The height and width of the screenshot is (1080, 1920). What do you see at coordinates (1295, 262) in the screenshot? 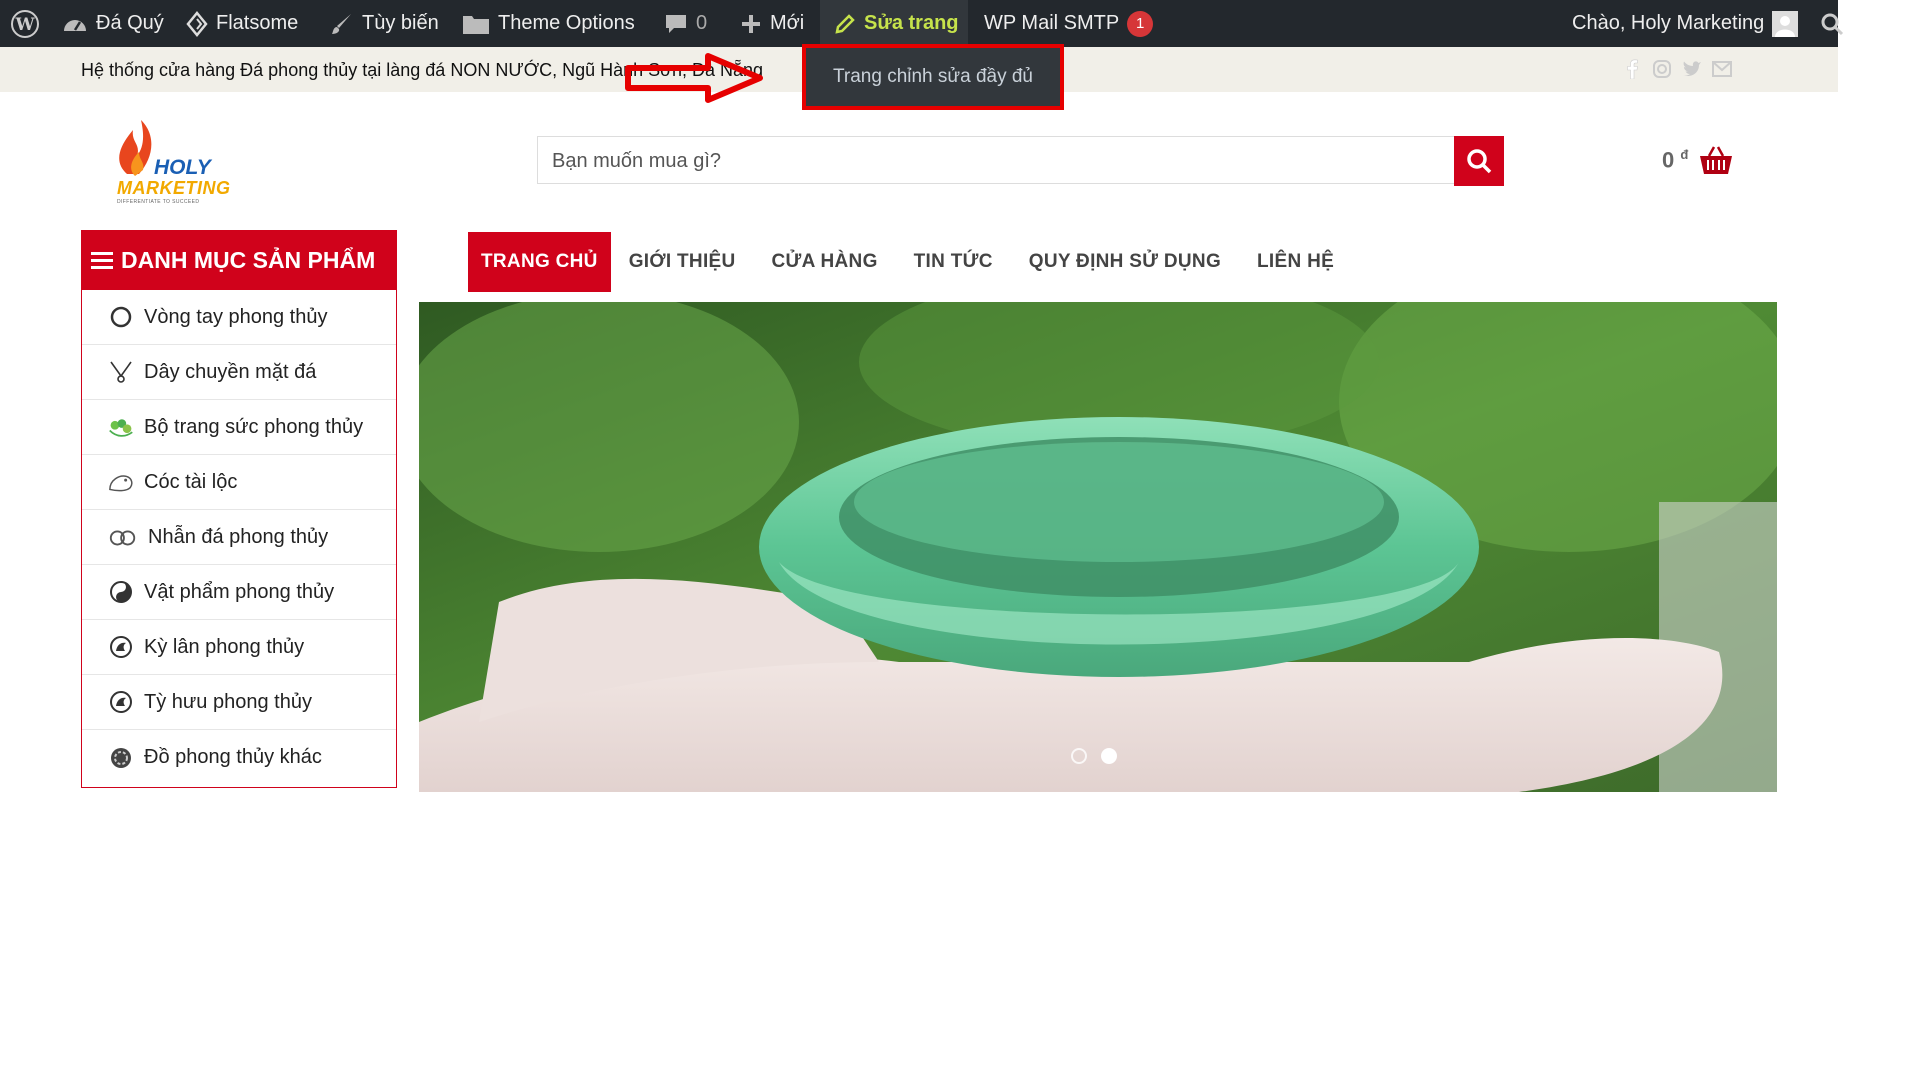
I see `nav-item-contact: LIÊN HỆ` at bounding box center [1295, 262].